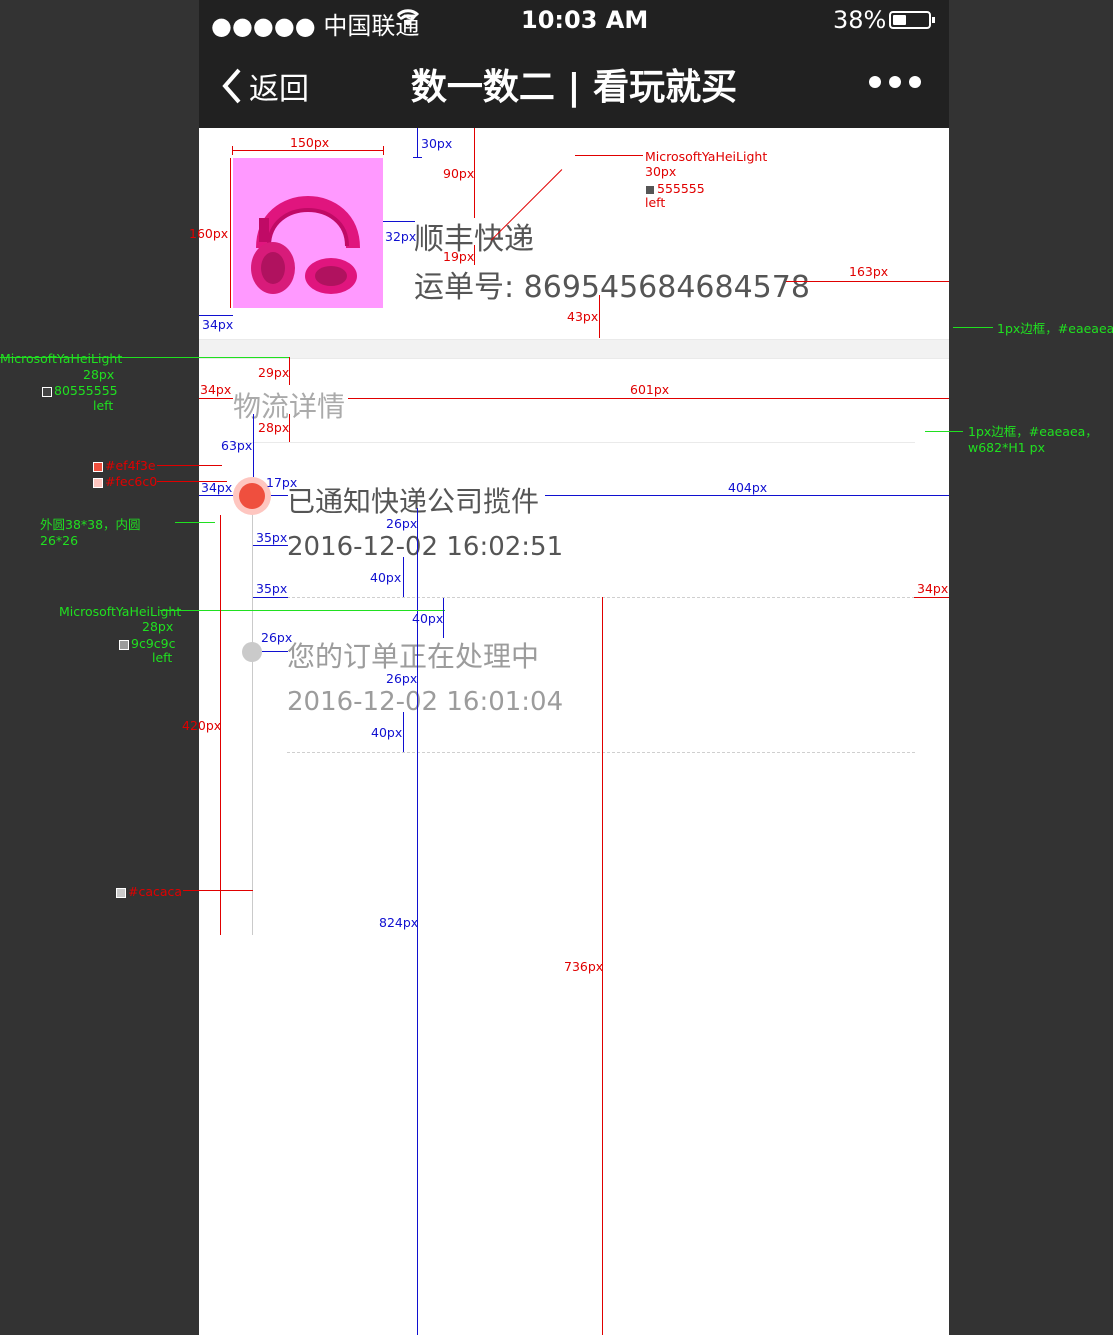  I want to click on spec-font-size: 30px, so click(661, 171).